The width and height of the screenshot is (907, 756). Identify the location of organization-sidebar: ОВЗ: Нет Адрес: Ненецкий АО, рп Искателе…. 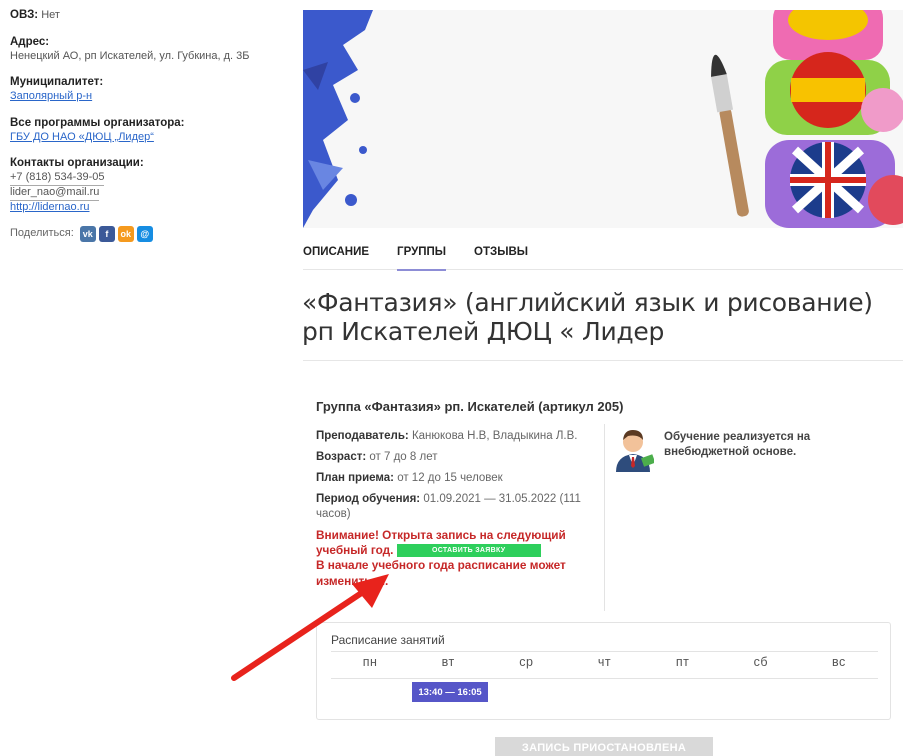
(145, 125).